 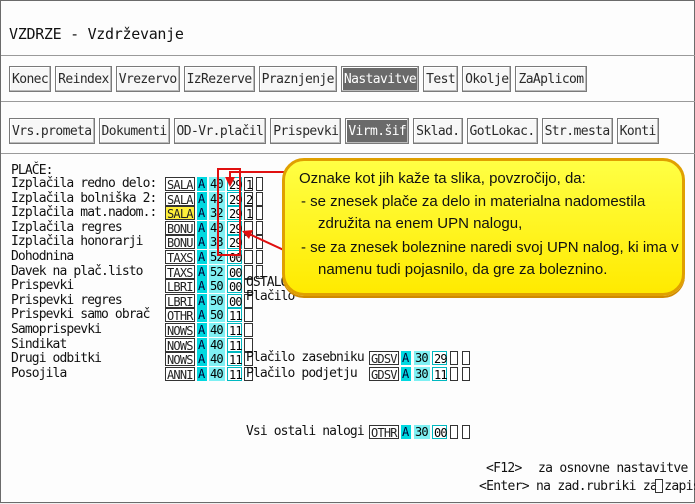 What do you see at coordinates (438, 131) in the screenshot?
I see `sklad-button: Sklad.` at bounding box center [438, 131].